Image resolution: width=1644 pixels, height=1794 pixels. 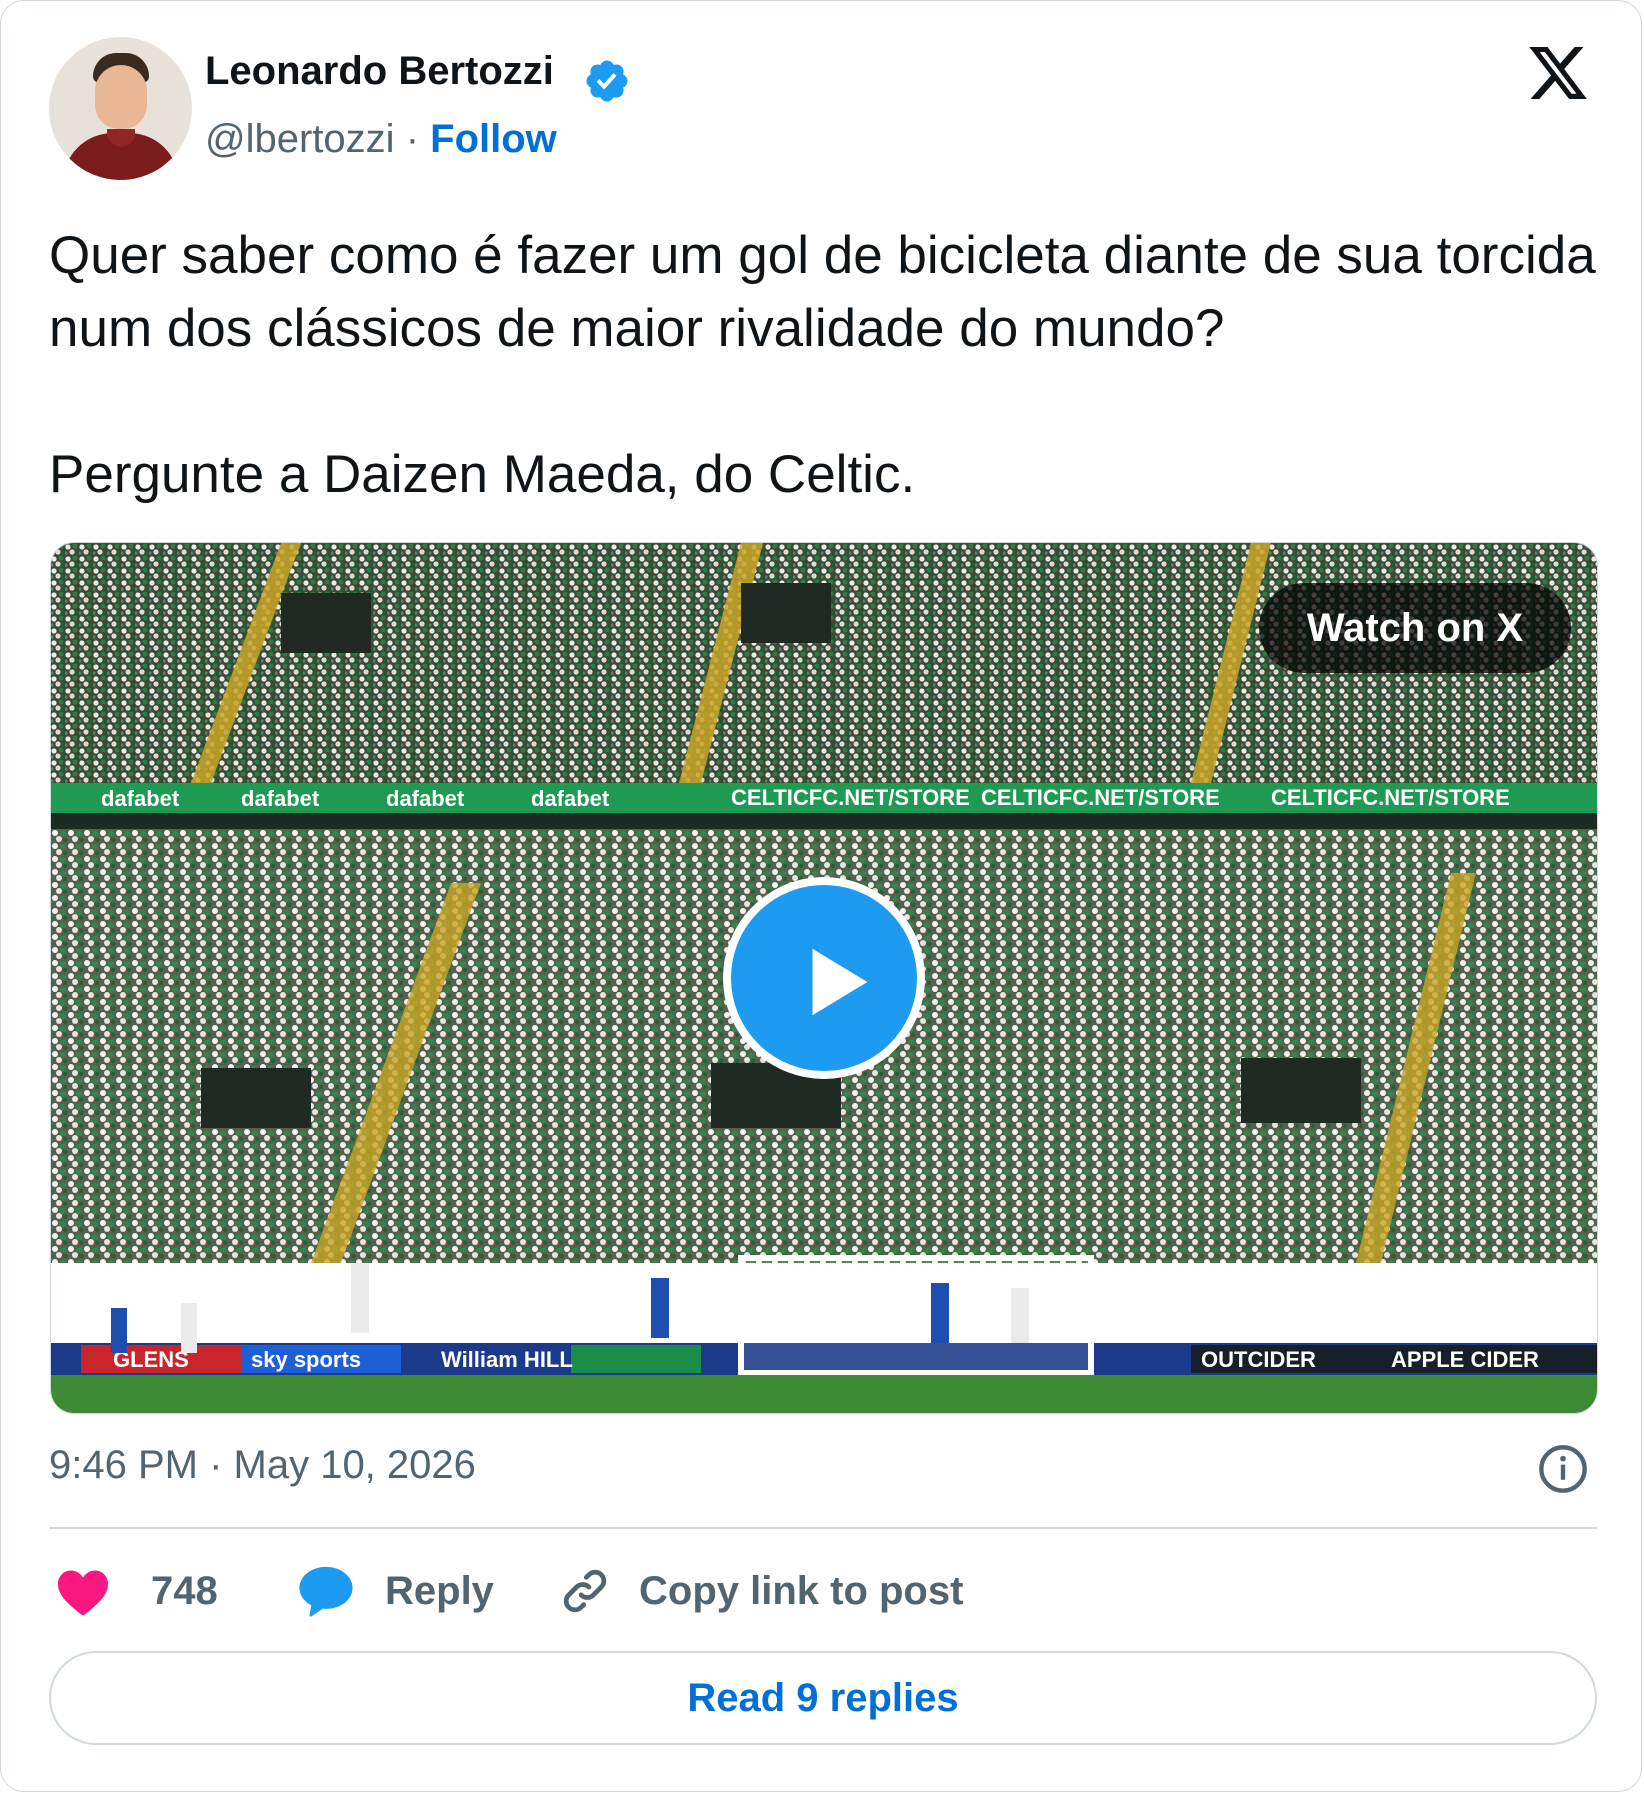 I want to click on avatar, so click(x=120, y=108).